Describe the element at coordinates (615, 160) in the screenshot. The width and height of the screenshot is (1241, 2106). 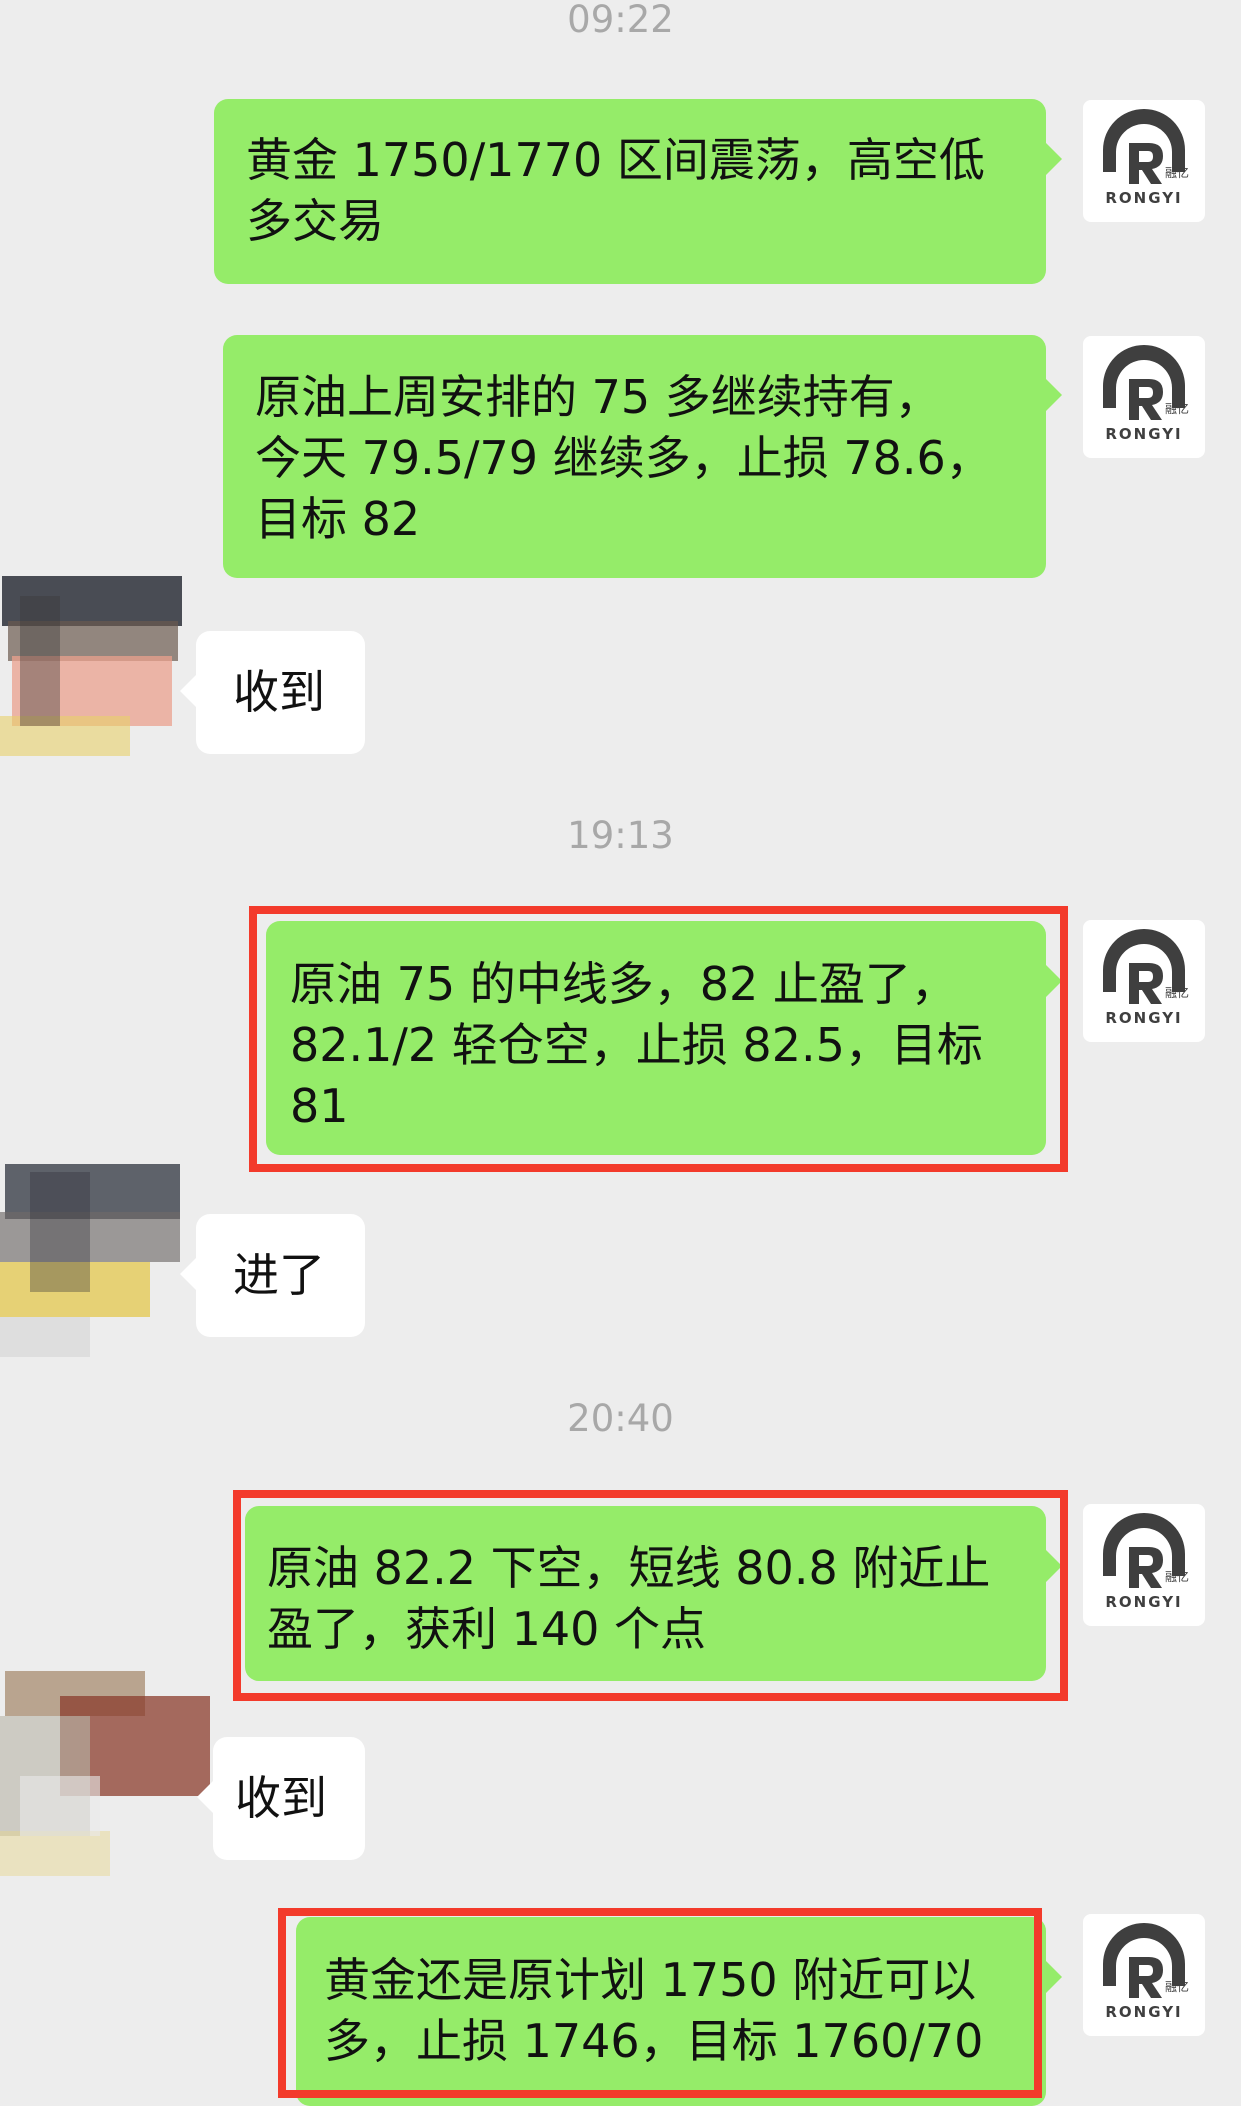
I see `message-line: 黄金 1750/1770 区间震荡，高空低` at that location.